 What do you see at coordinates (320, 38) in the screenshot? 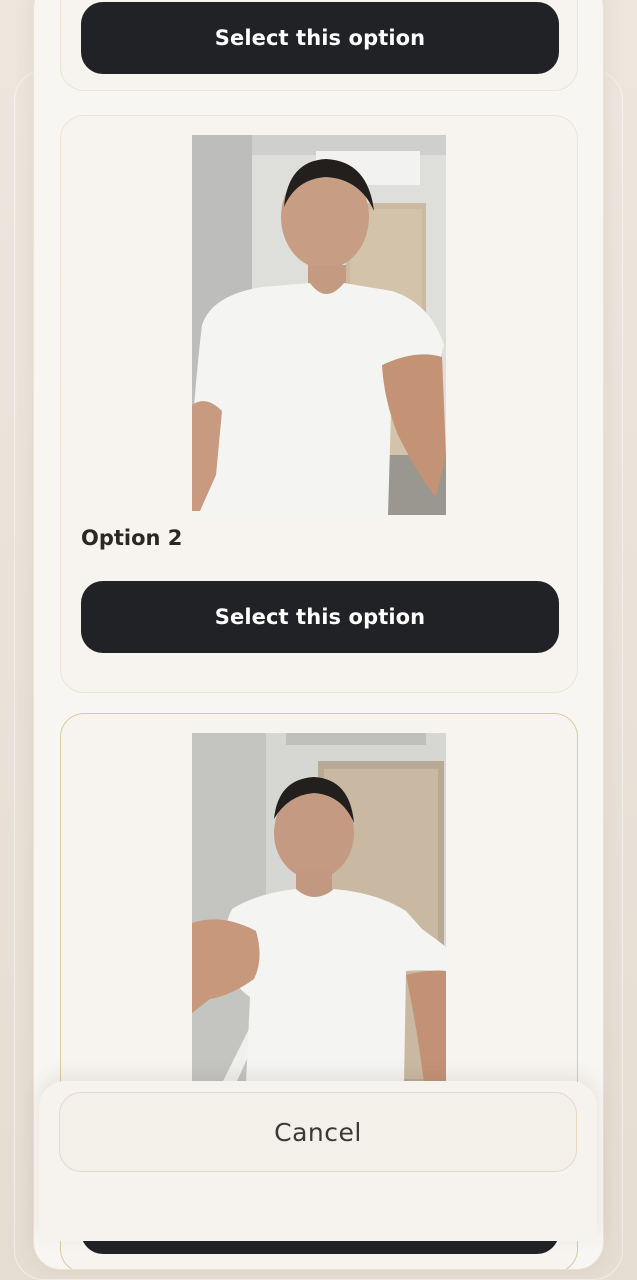
I see `select-option-1-button: Select this option` at bounding box center [320, 38].